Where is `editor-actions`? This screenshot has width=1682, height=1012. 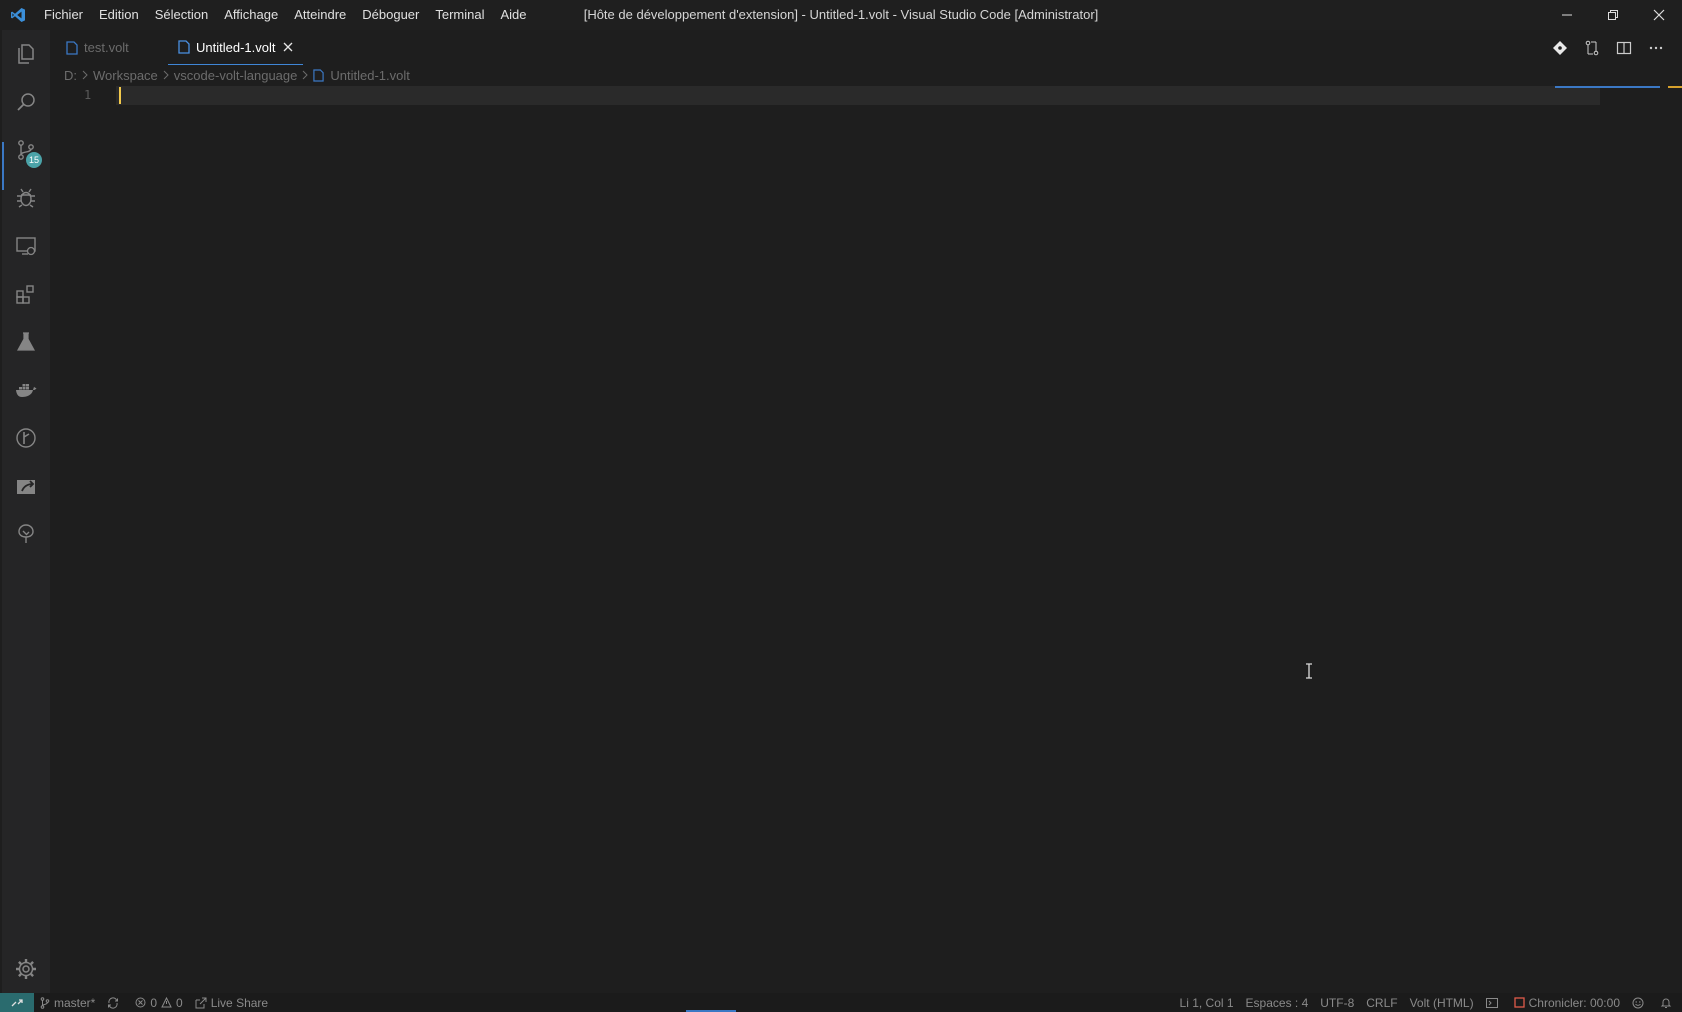 editor-actions is located at coordinates (1608, 47).